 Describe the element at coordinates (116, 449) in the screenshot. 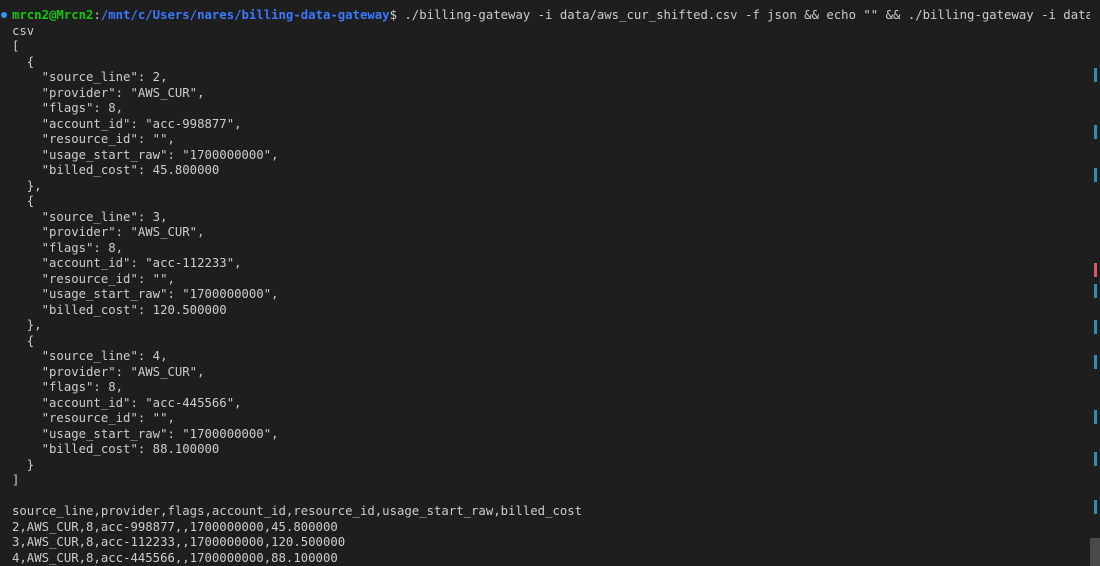

I see `json-output-line: "billed_cost": 88.100000` at that location.